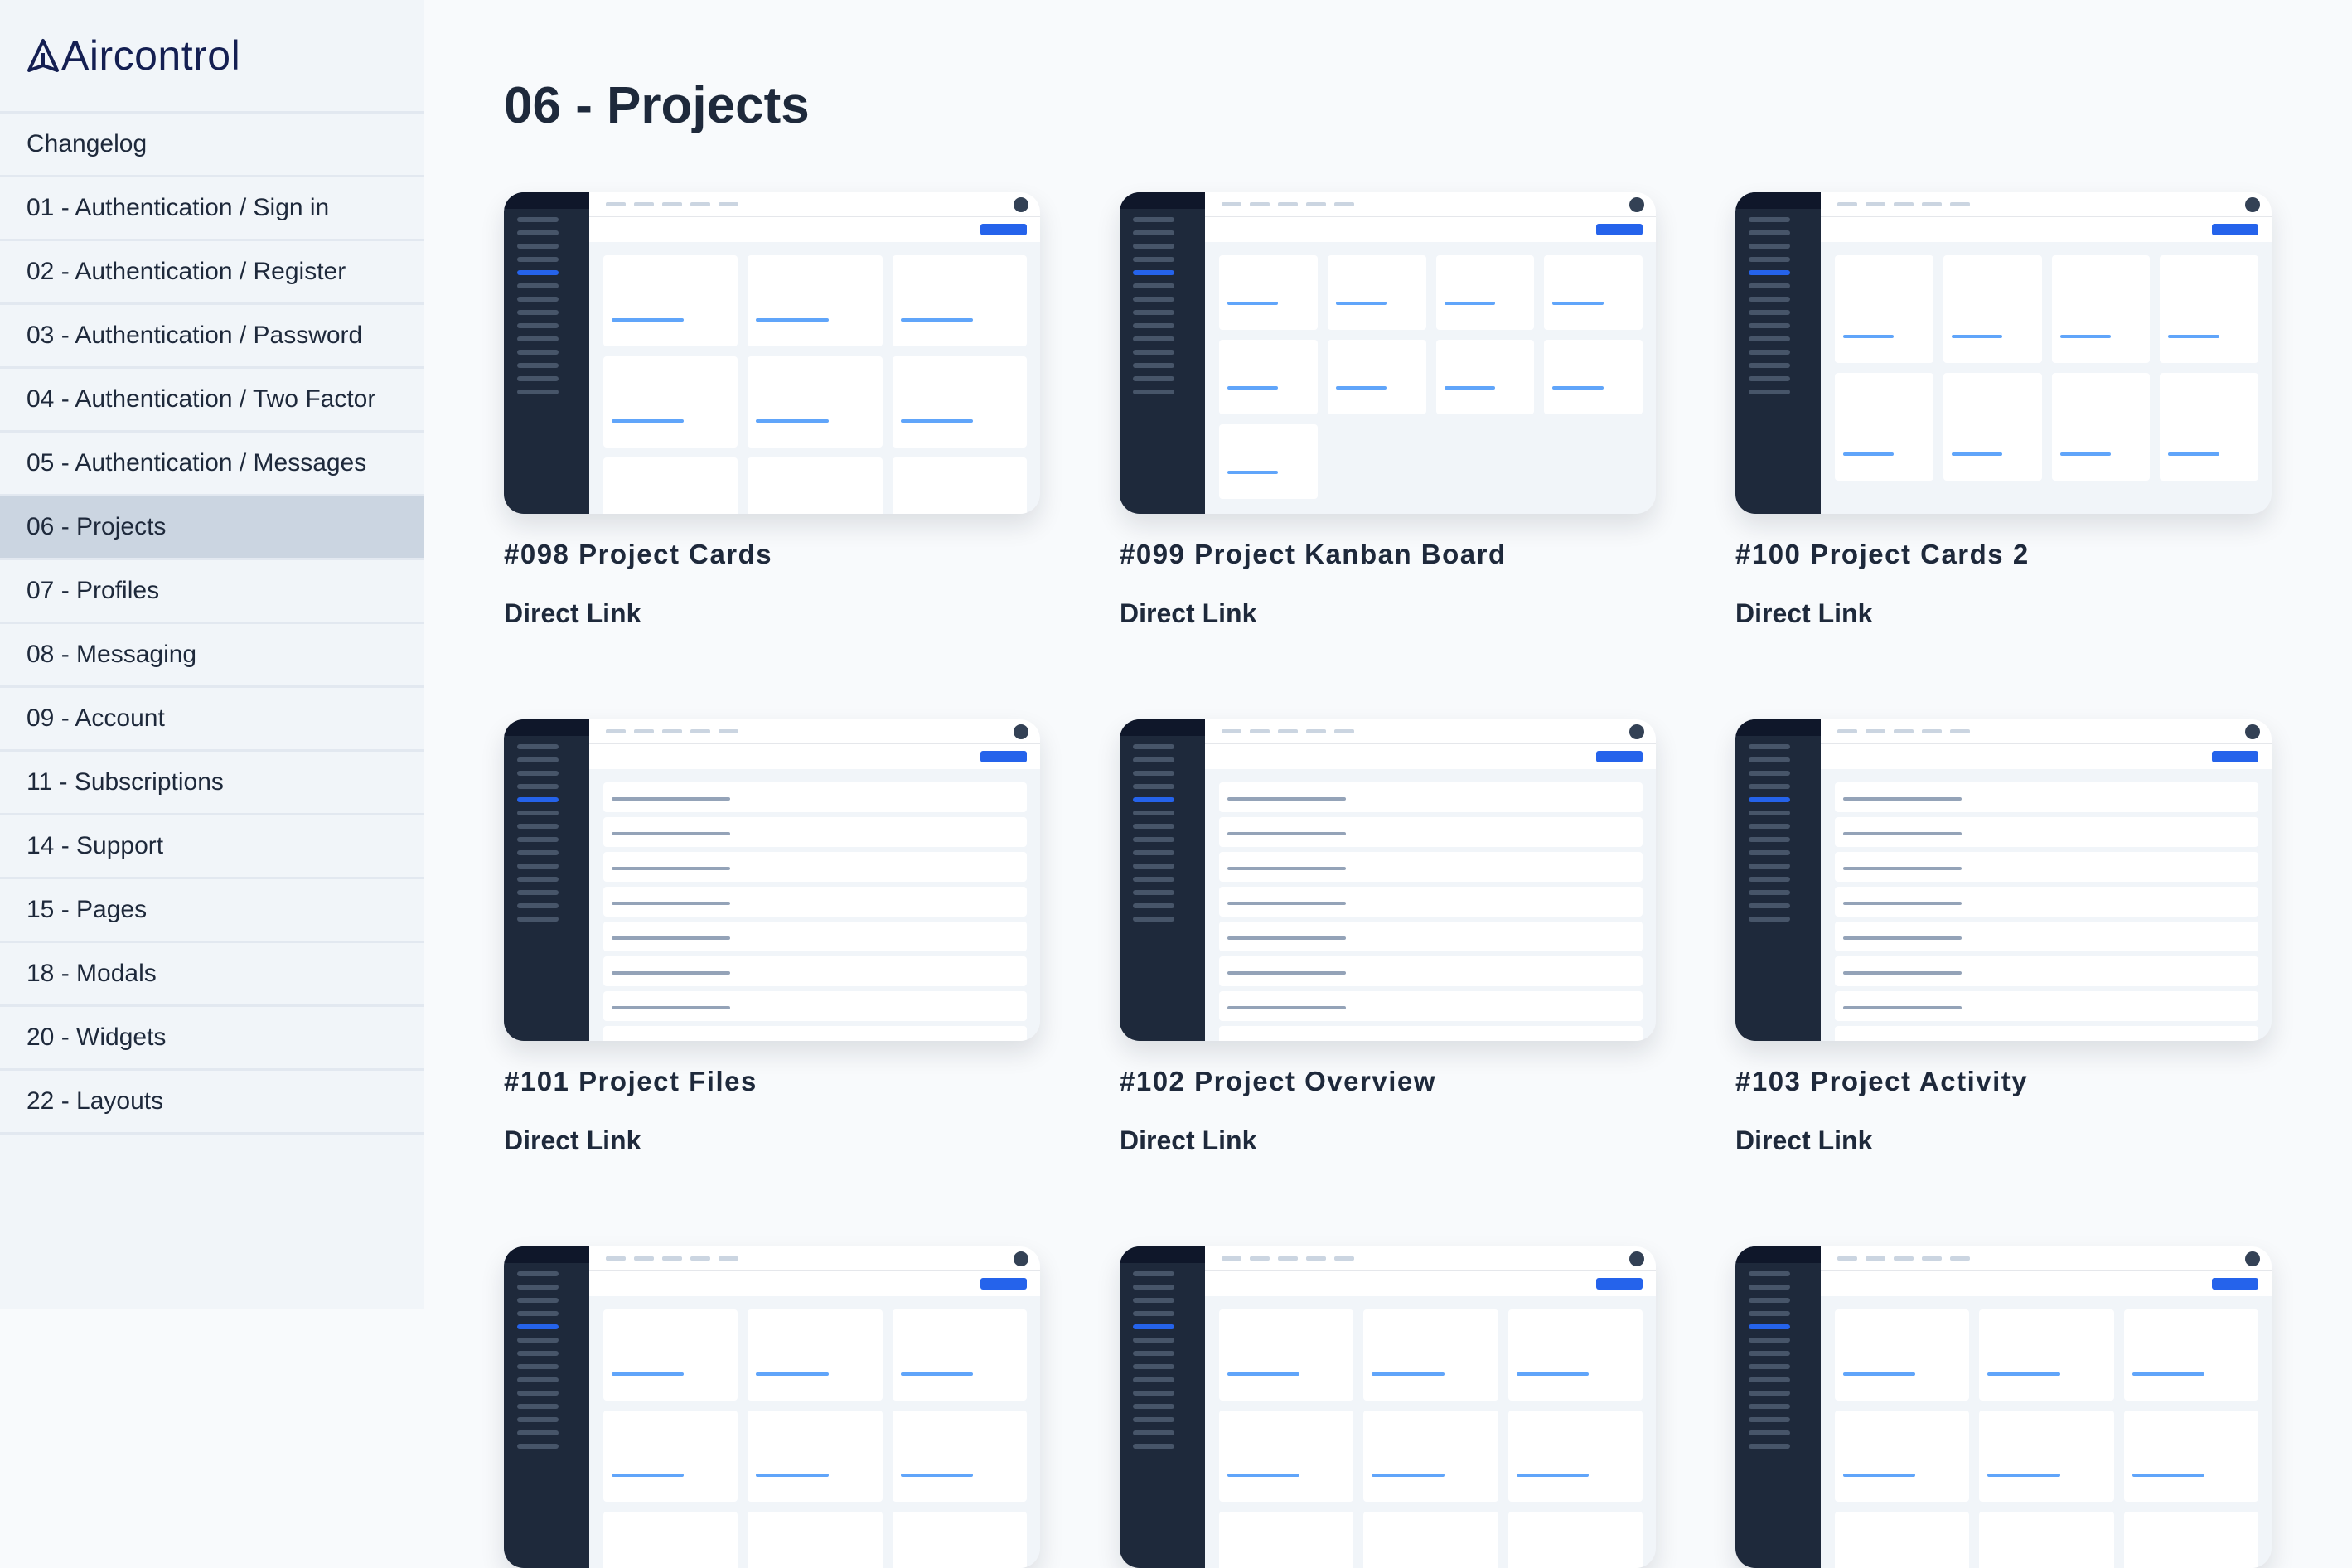 The width and height of the screenshot is (2352, 1568). I want to click on nav-auth-password: 03 - Authentication / Password, so click(212, 337).